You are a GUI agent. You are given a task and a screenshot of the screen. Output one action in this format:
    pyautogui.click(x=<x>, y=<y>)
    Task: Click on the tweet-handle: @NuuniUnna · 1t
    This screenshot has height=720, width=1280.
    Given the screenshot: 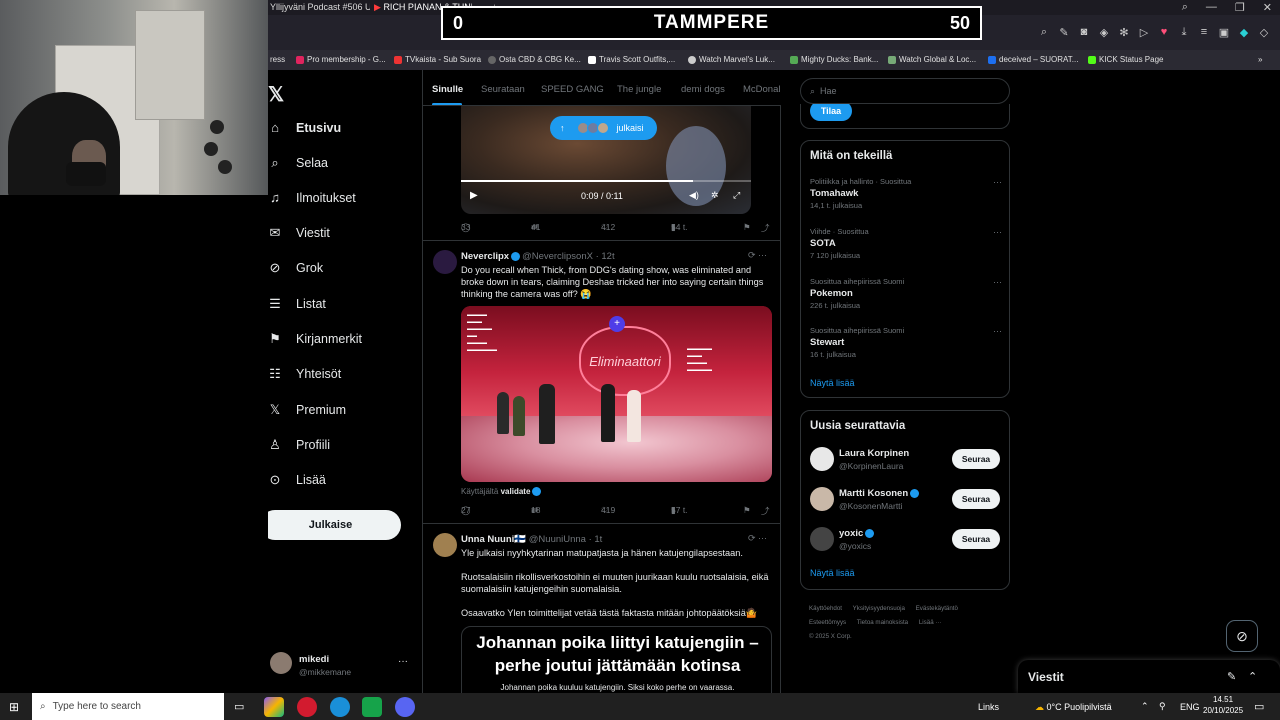 What is the action you would take?
    pyautogui.click(x=566, y=539)
    